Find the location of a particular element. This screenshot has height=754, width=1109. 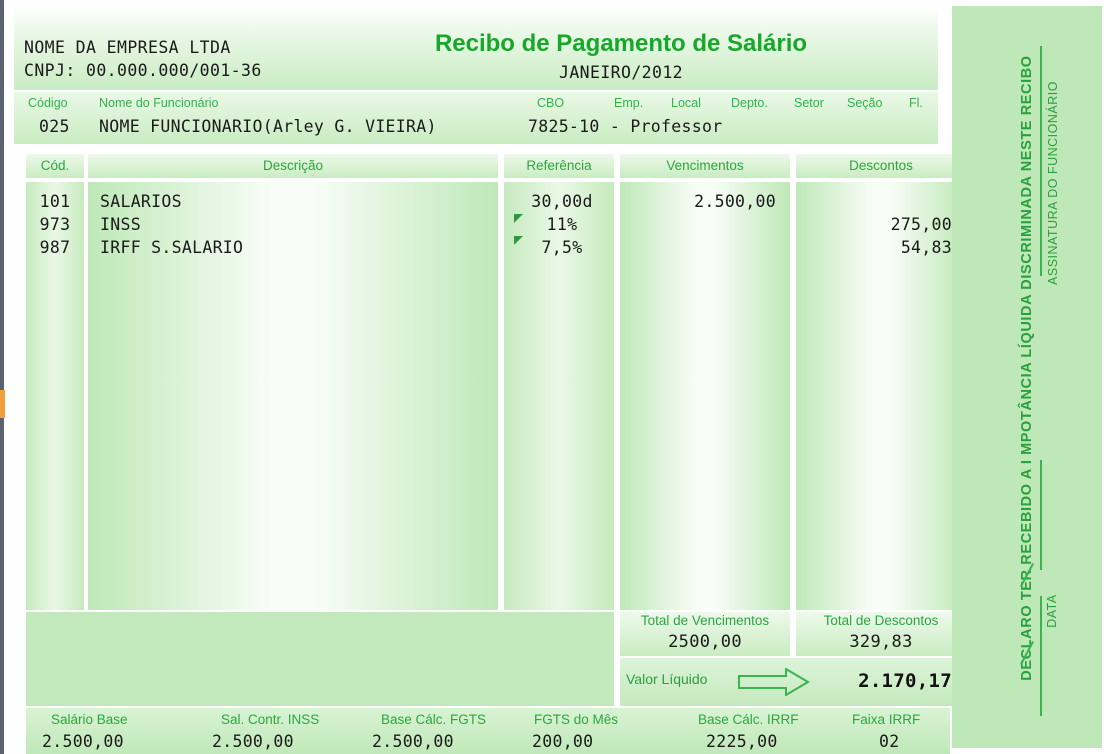

signature-line is located at coordinates (1041, 161).